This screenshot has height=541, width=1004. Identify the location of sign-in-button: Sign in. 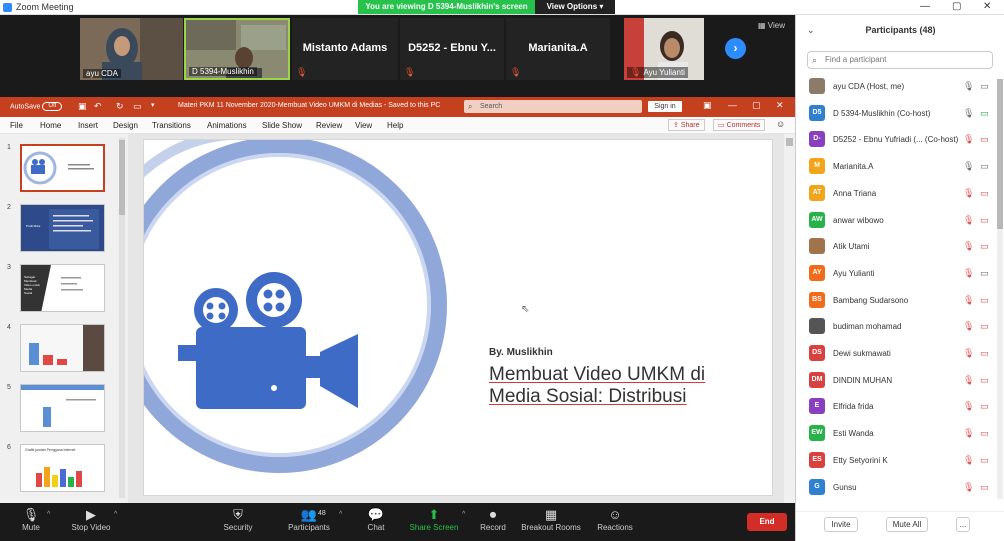
(665, 106).